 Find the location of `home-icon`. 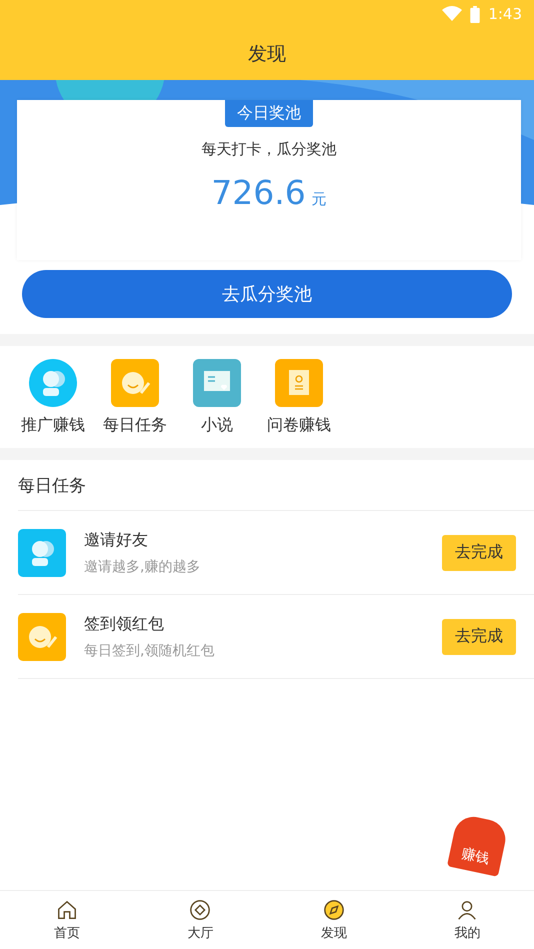

home-icon is located at coordinates (67, 909).